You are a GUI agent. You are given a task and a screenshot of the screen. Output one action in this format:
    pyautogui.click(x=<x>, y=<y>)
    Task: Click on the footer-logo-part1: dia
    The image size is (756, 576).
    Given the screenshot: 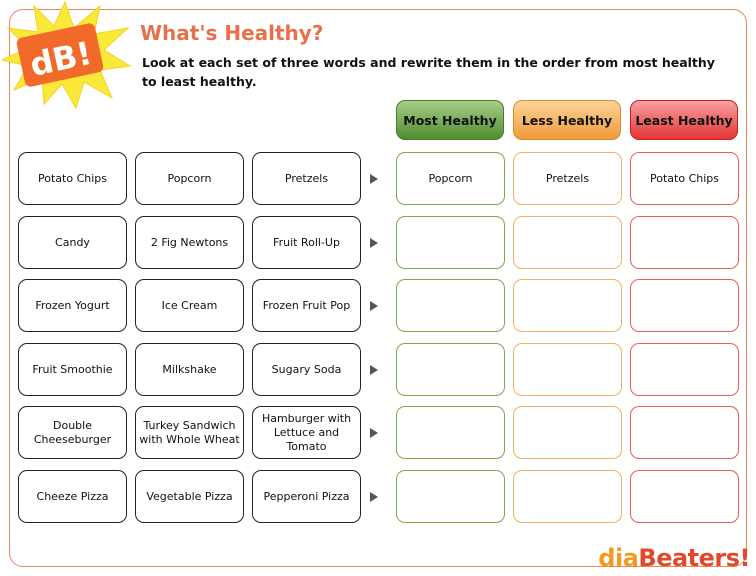 What is the action you would take?
    pyautogui.click(x=618, y=558)
    